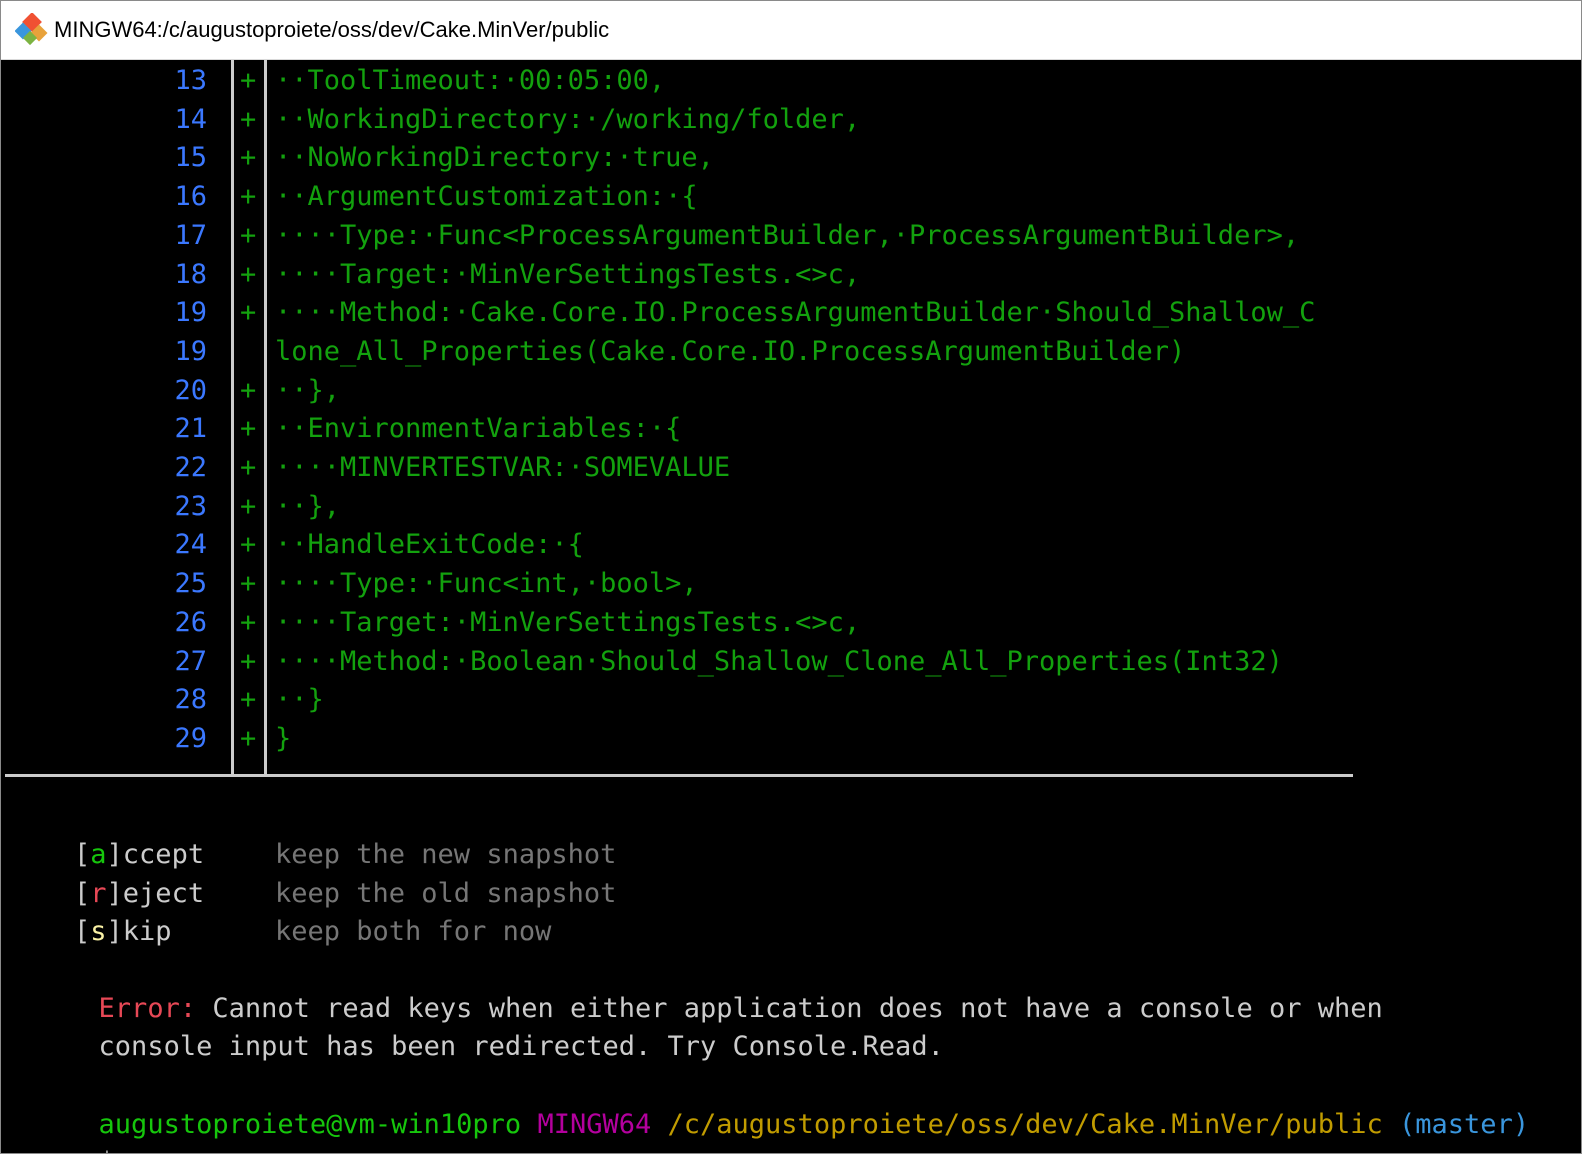 The width and height of the screenshot is (1582, 1154). Describe the element at coordinates (190, 80) in the screenshot. I see `line-number: 13` at that location.